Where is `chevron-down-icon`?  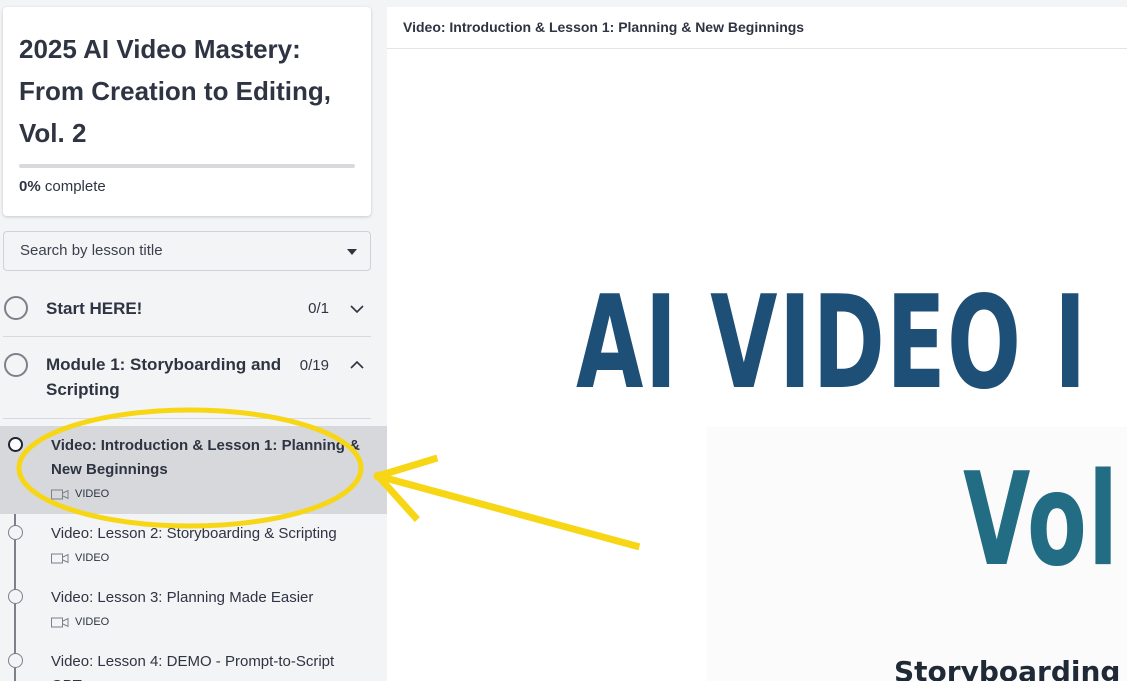
chevron-down-icon is located at coordinates (357, 309).